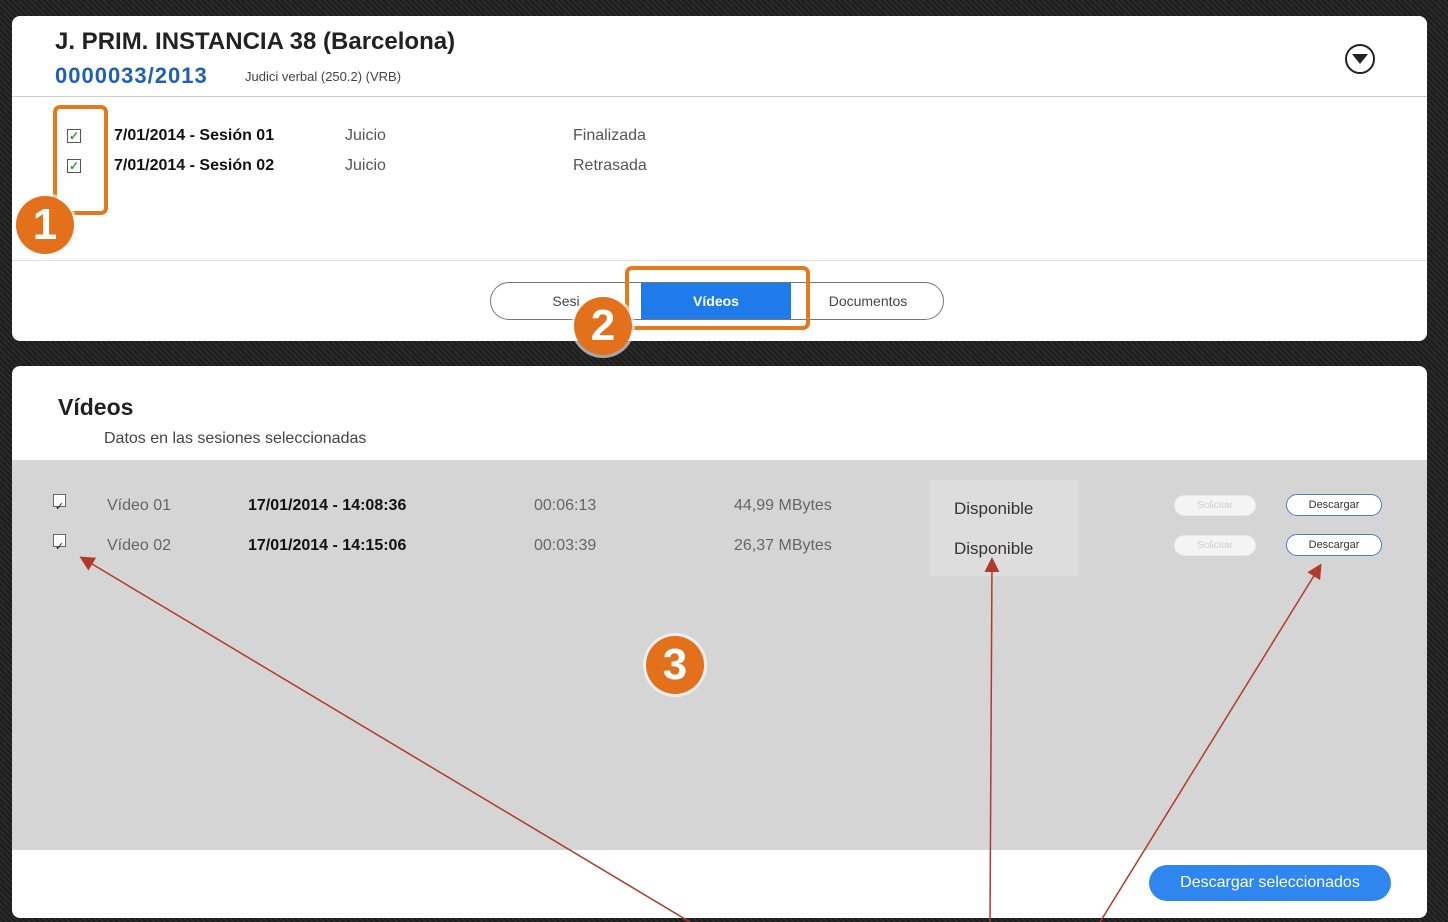  What do you see at coordinates (603, 326) in the screenshot?
I see `callout-badge-2: 2` at bounding box center [603, 326].